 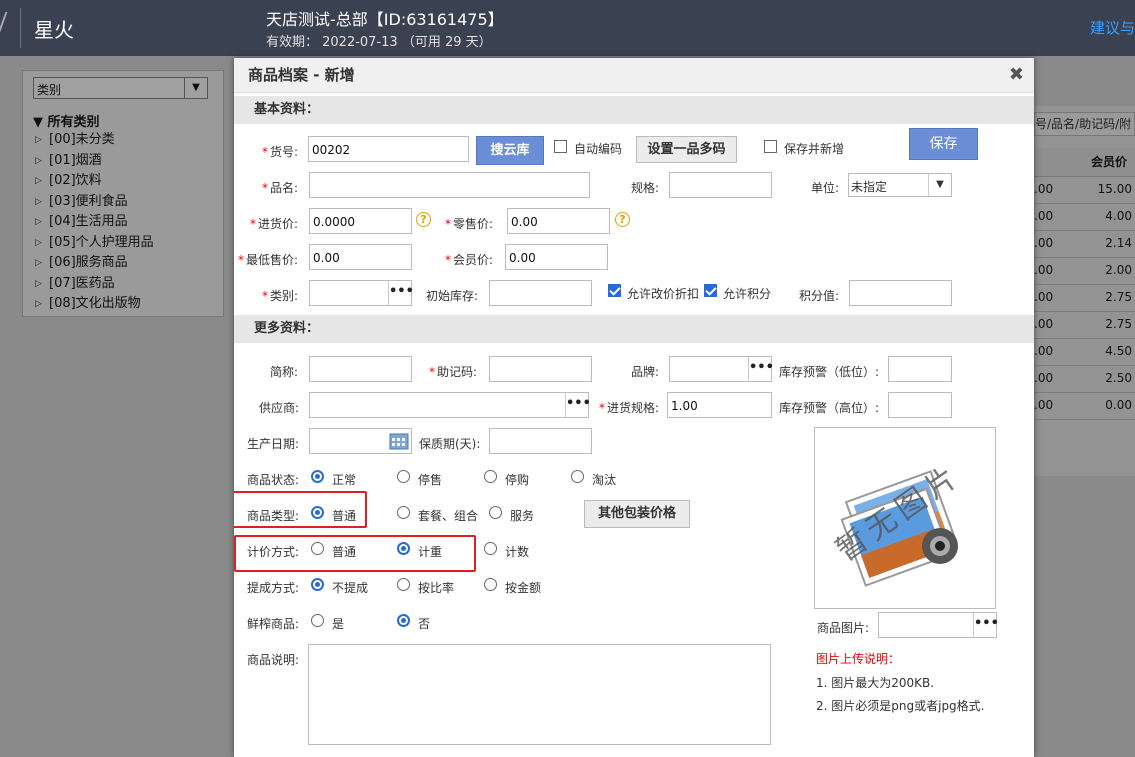 What do you see at coordinates (388, 149) in the screenshot?
I see `code-input: 00202` at bounding box center [388, 149].